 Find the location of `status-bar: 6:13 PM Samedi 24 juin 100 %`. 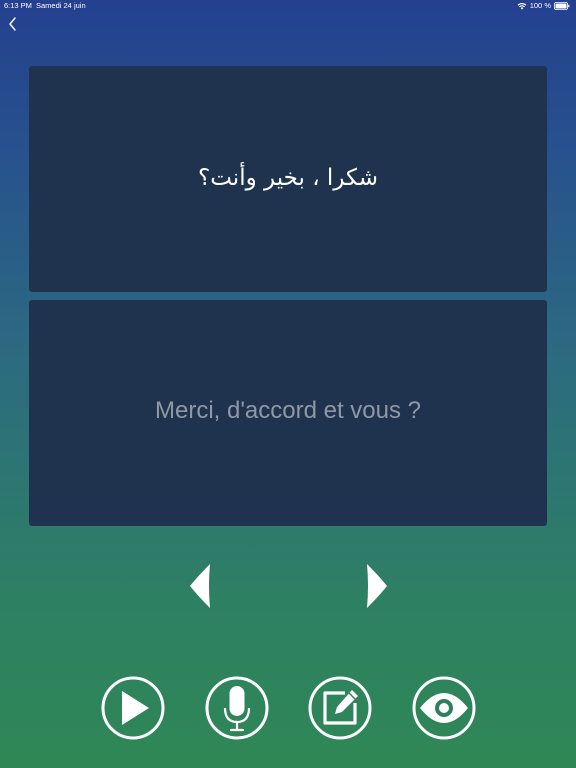

status-bar: 6:13 PM Samedi 24 juin 100 % is located at coordinates (288, 6).